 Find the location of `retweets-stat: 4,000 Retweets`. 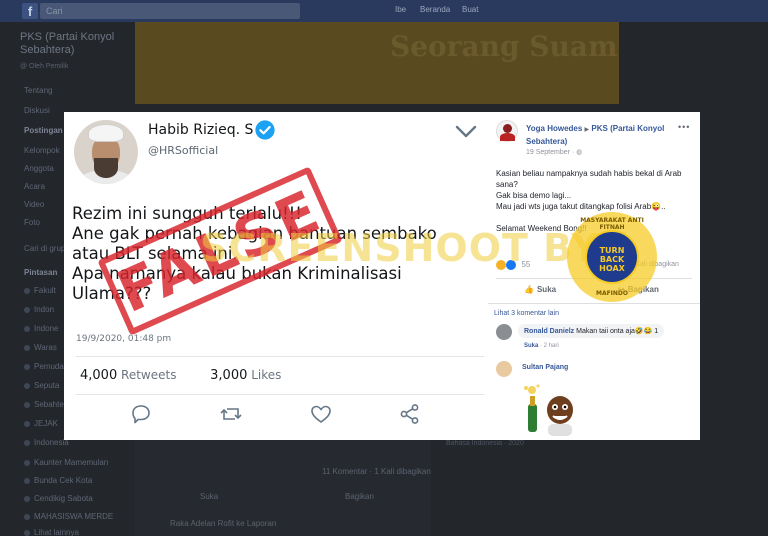

retweets-stat: 4,000 Retweets is located at coordinates (128, 375).